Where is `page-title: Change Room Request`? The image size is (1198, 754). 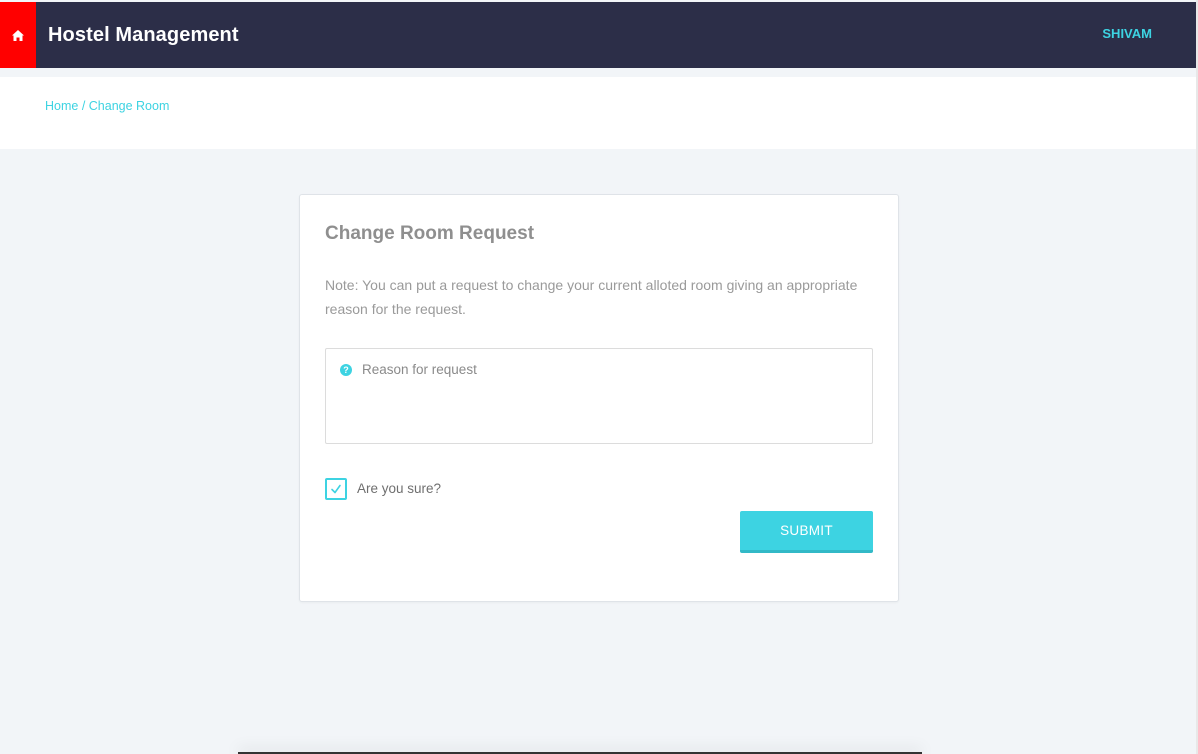 page-title: Change Room Request is located at coordinates (430, 233).